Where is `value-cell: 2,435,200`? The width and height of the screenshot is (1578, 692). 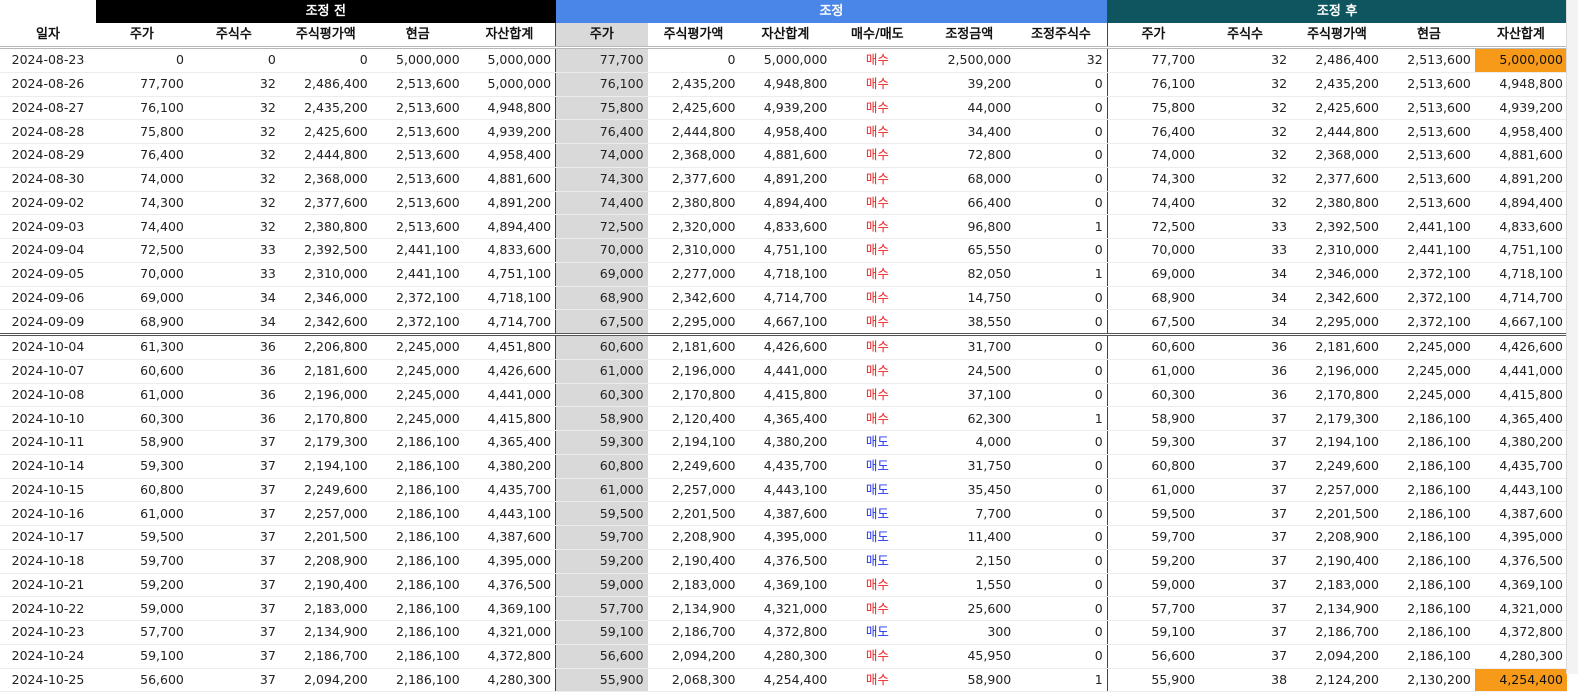 value-cell: 2,435,200 is located at coordinates (325, 108).